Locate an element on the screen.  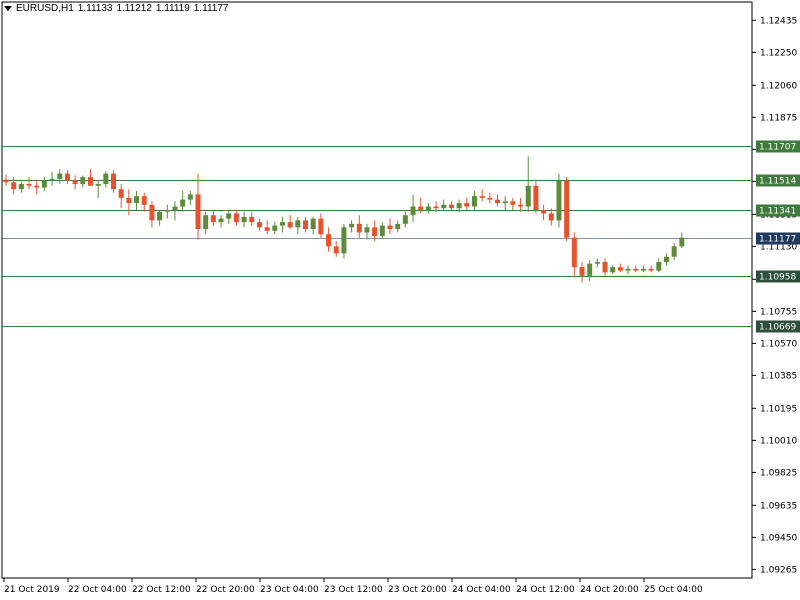
y-tick-label: 1.11875 is located at coordinates (778, 118).